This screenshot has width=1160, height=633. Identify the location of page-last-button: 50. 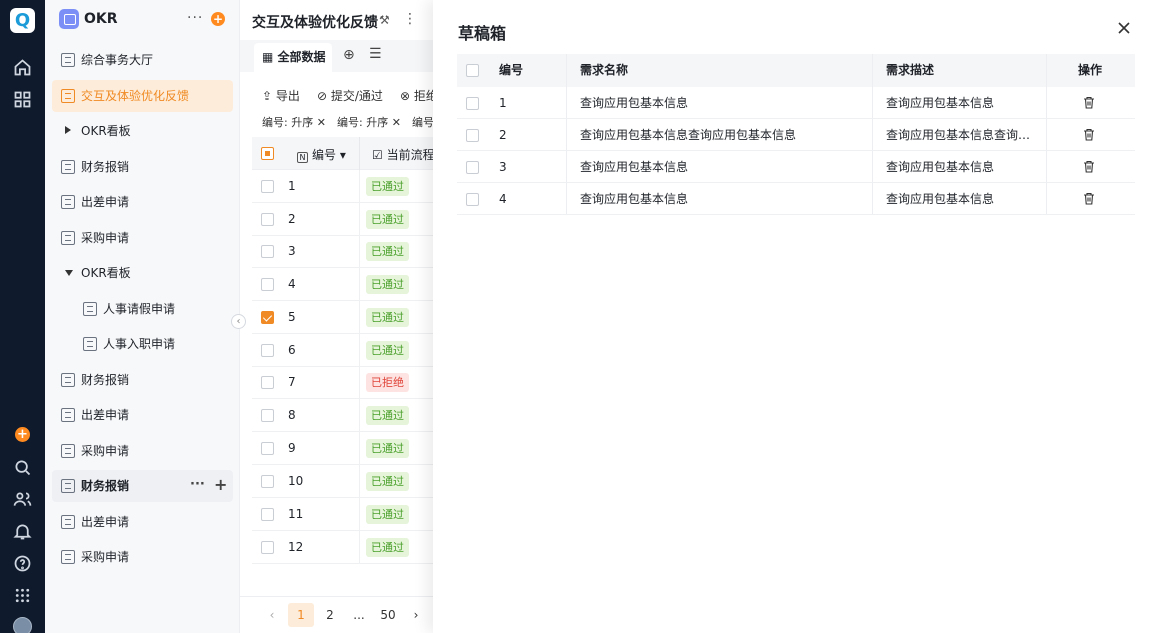
(388, 615).